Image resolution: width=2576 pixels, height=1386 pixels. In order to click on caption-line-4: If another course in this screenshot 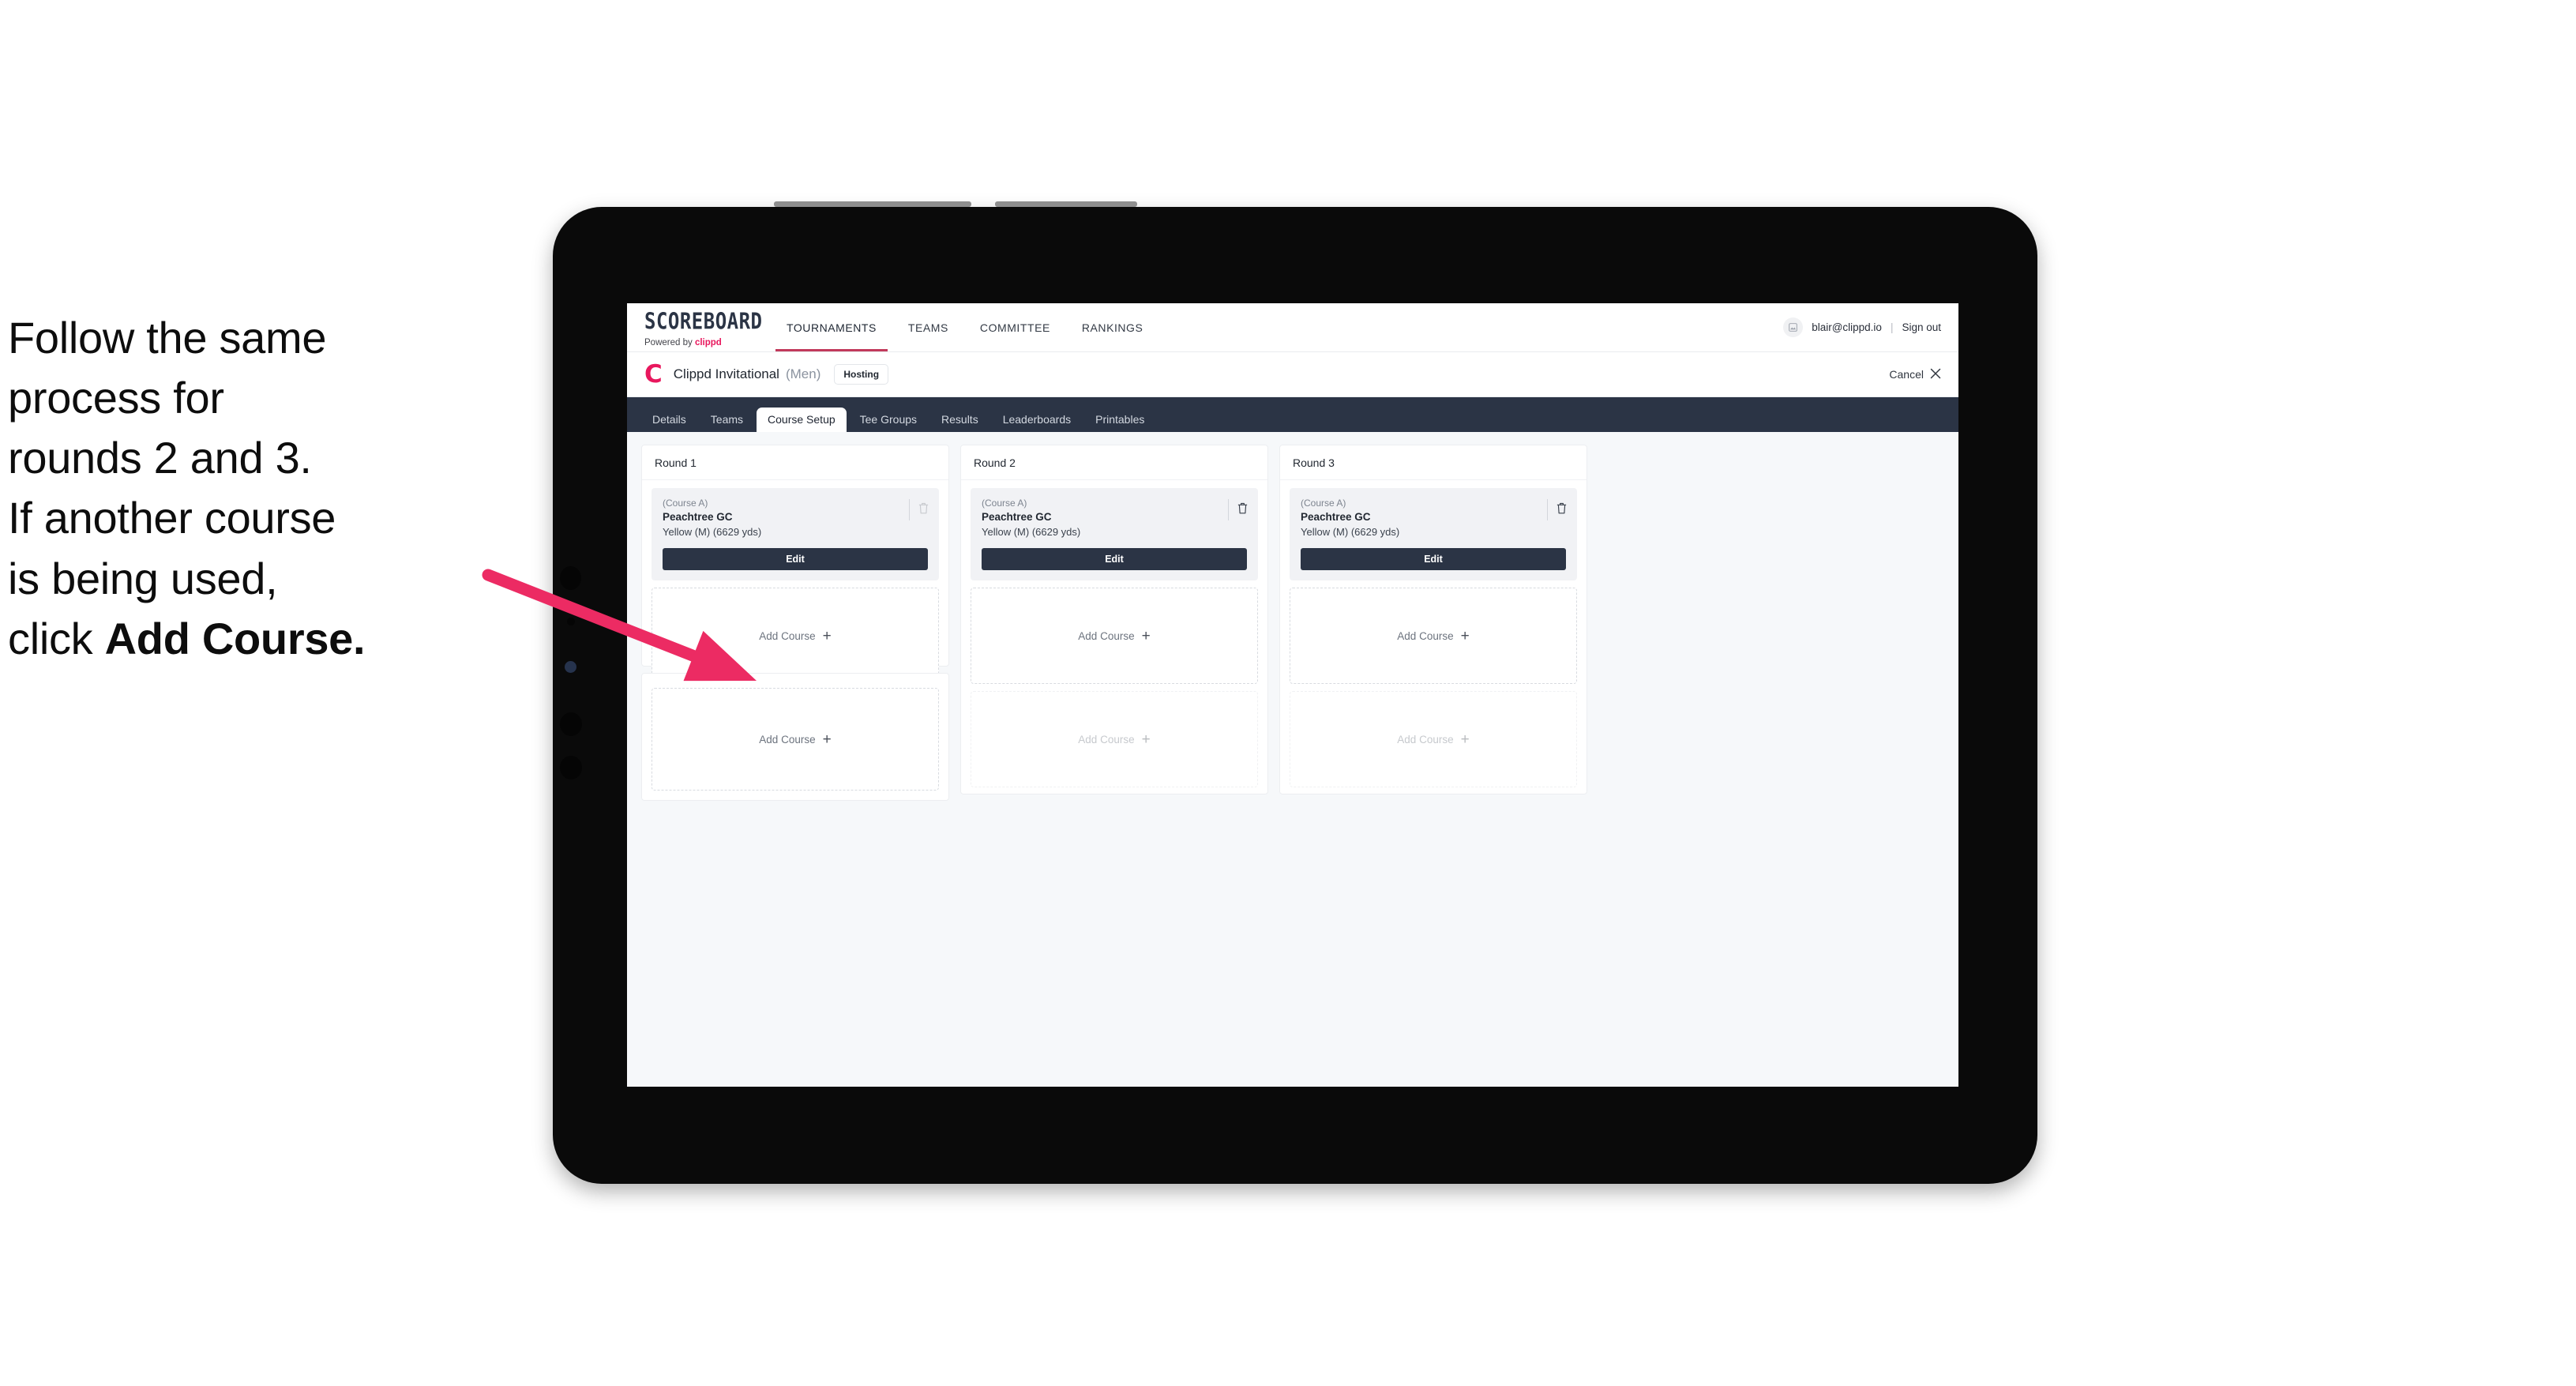, I will do `click(172, 518)`.